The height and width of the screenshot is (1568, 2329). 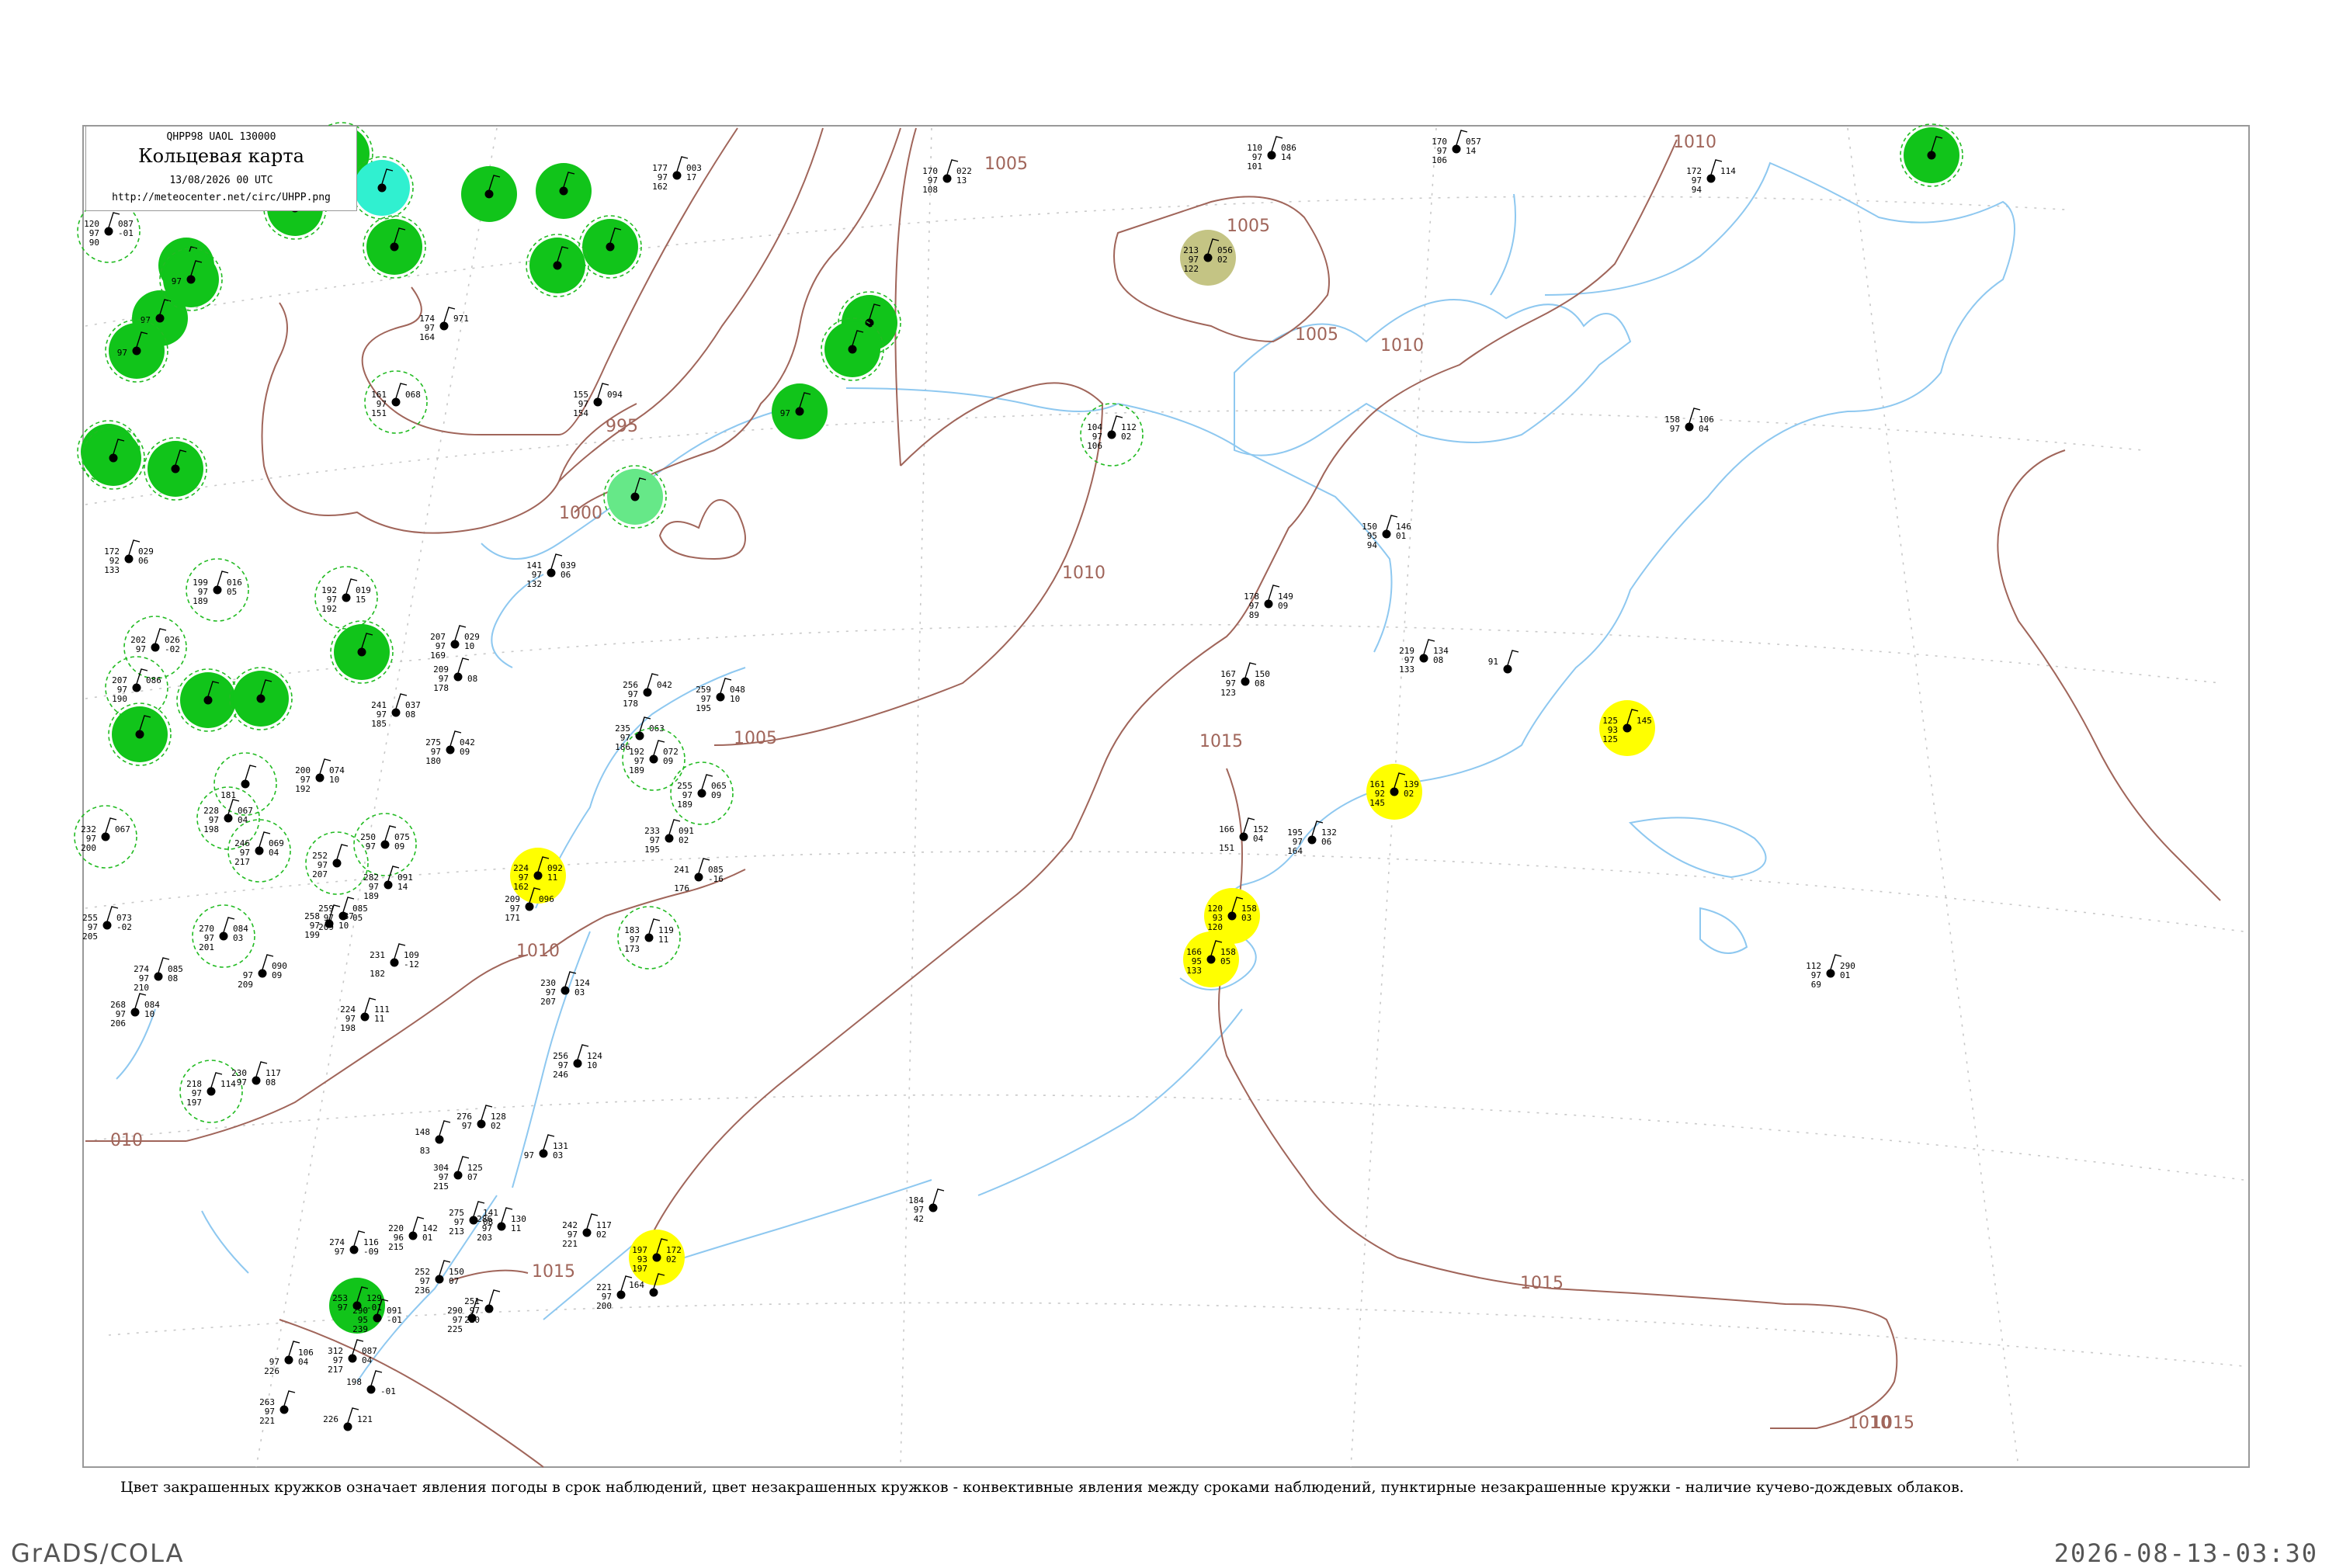 I want to click on station-pressure-tendency: 11, so click(x=379, y=1019).